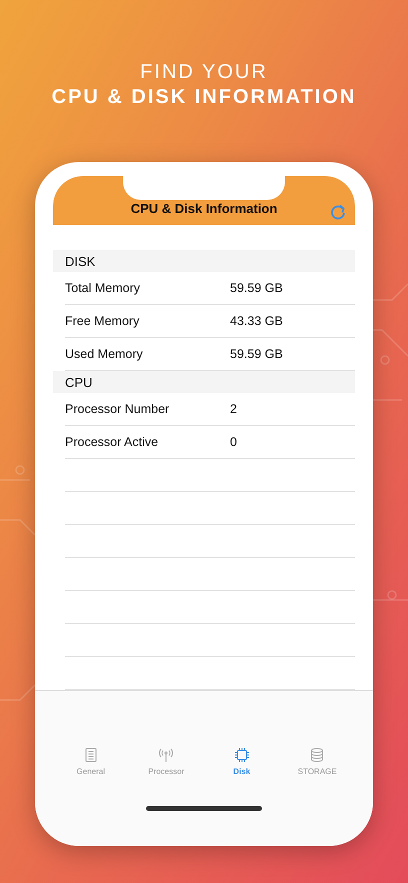  What do you see at coordinates (166, 755) in the screenshot?
I see `antenna-icon` at bounding box center [166, 755].